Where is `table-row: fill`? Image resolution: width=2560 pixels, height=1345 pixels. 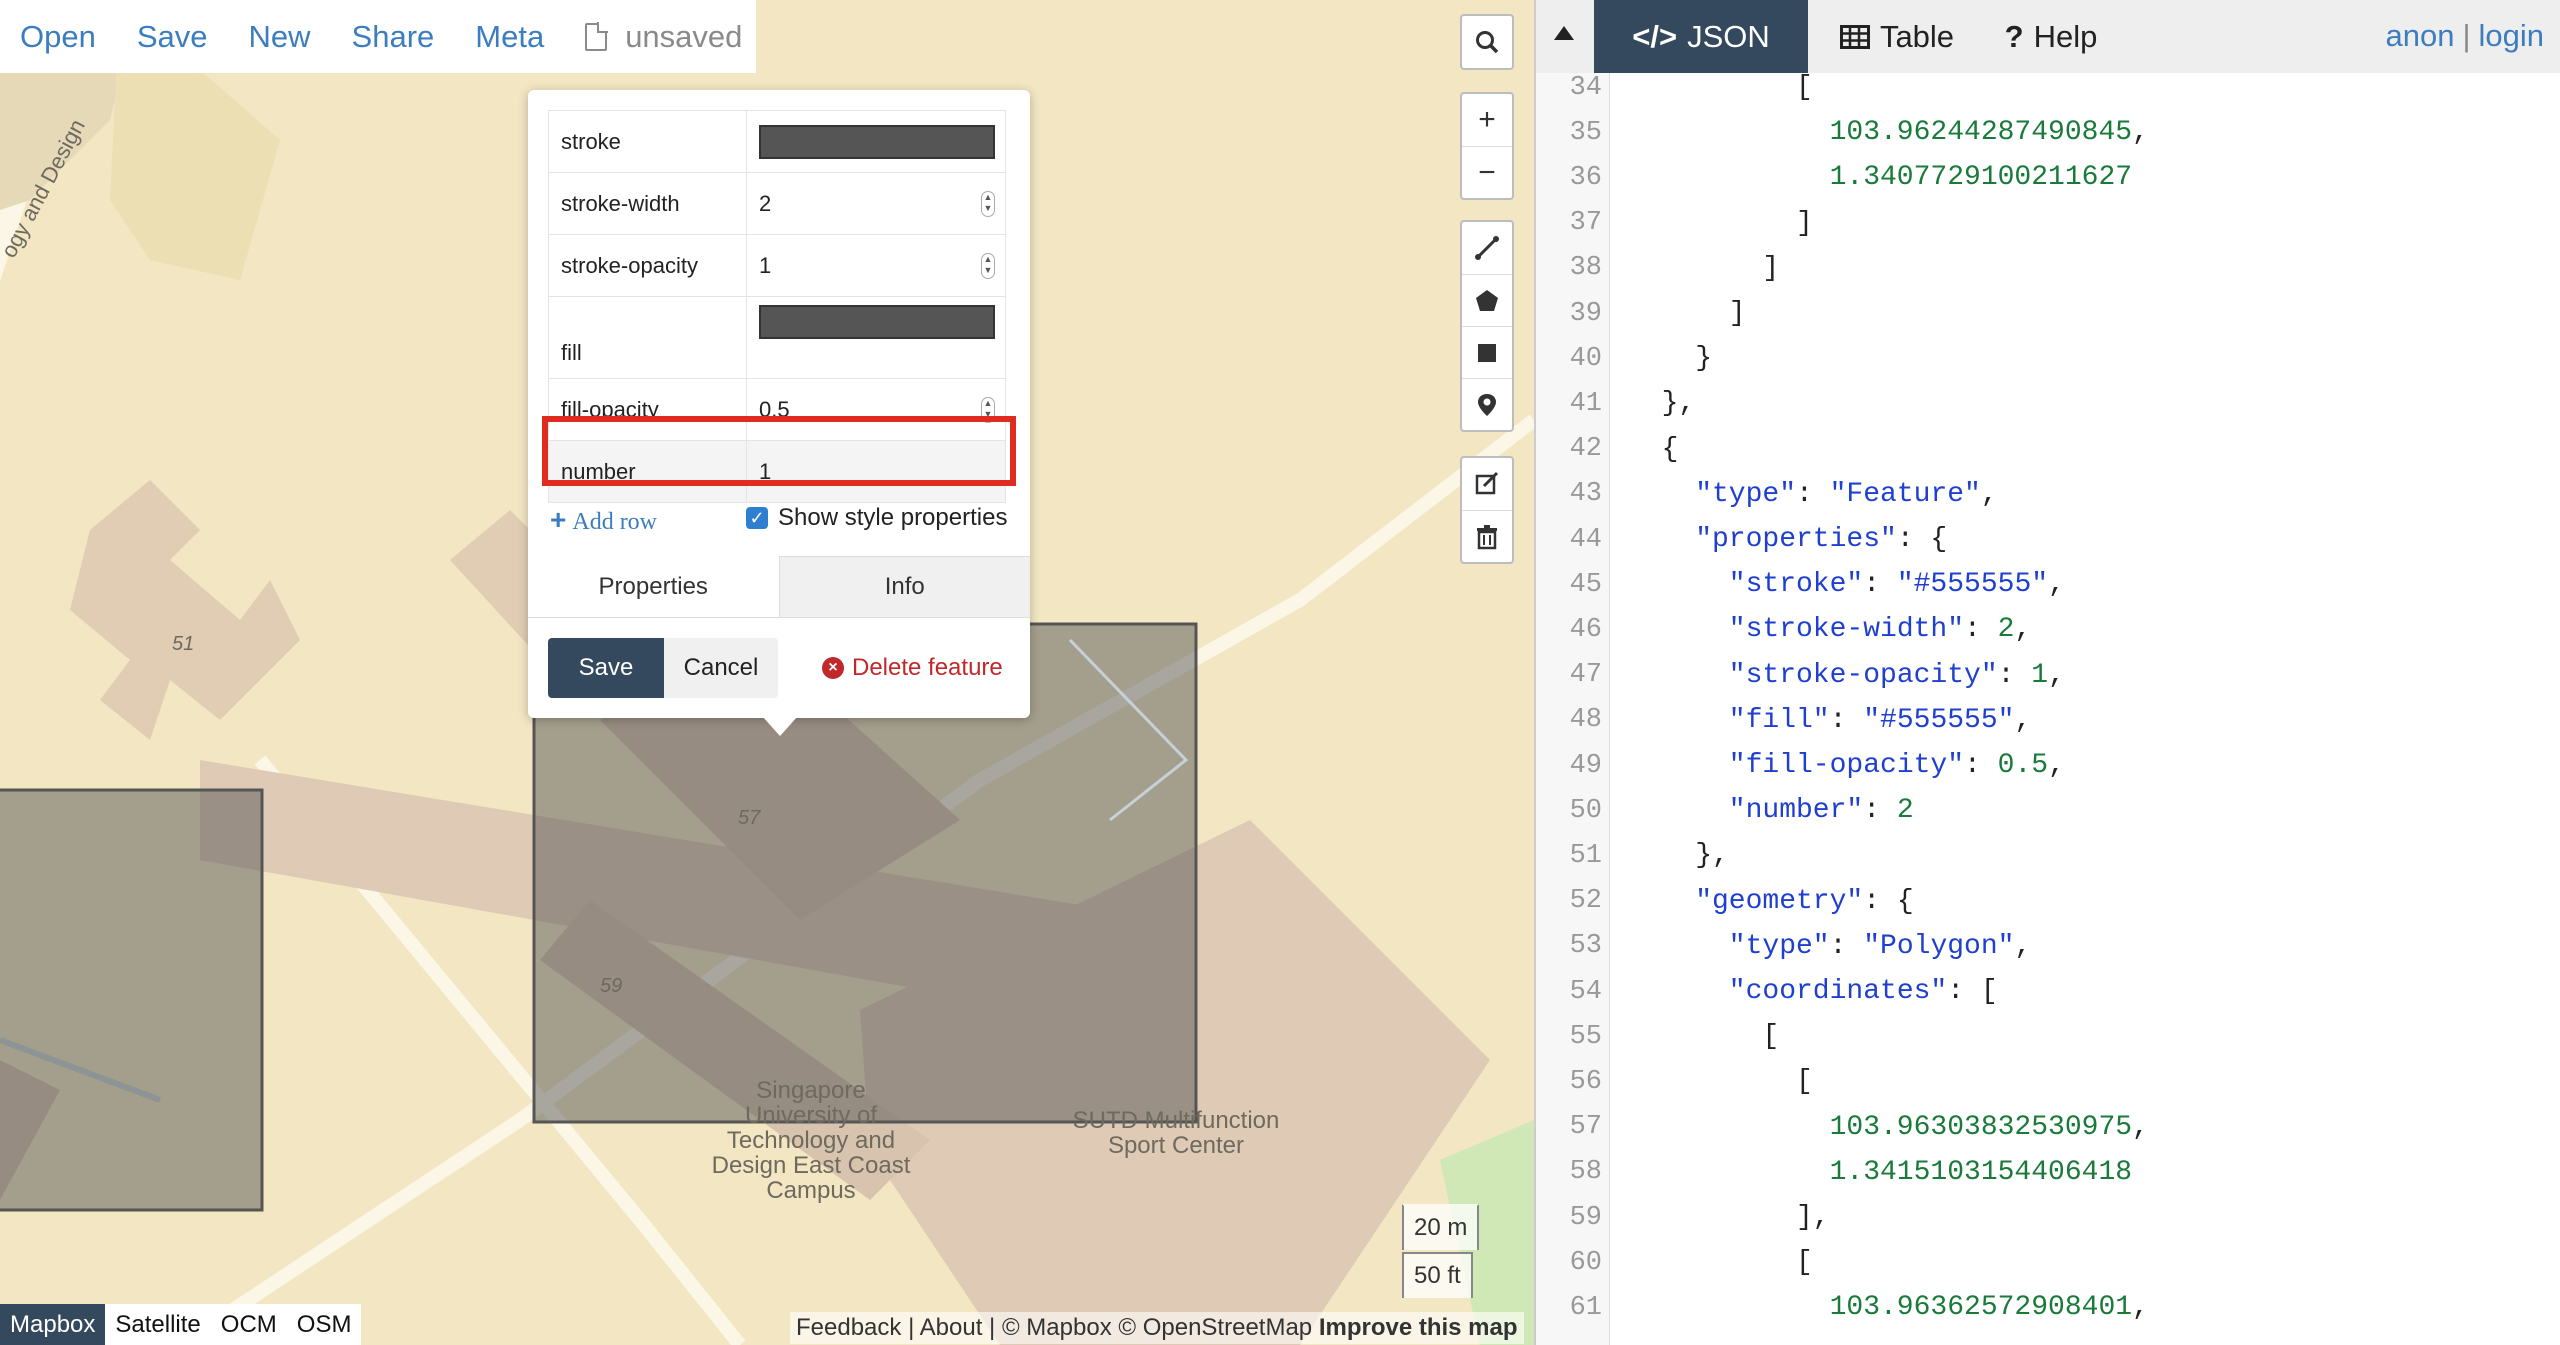 table-row: fill is located at coordinates (777, 337).